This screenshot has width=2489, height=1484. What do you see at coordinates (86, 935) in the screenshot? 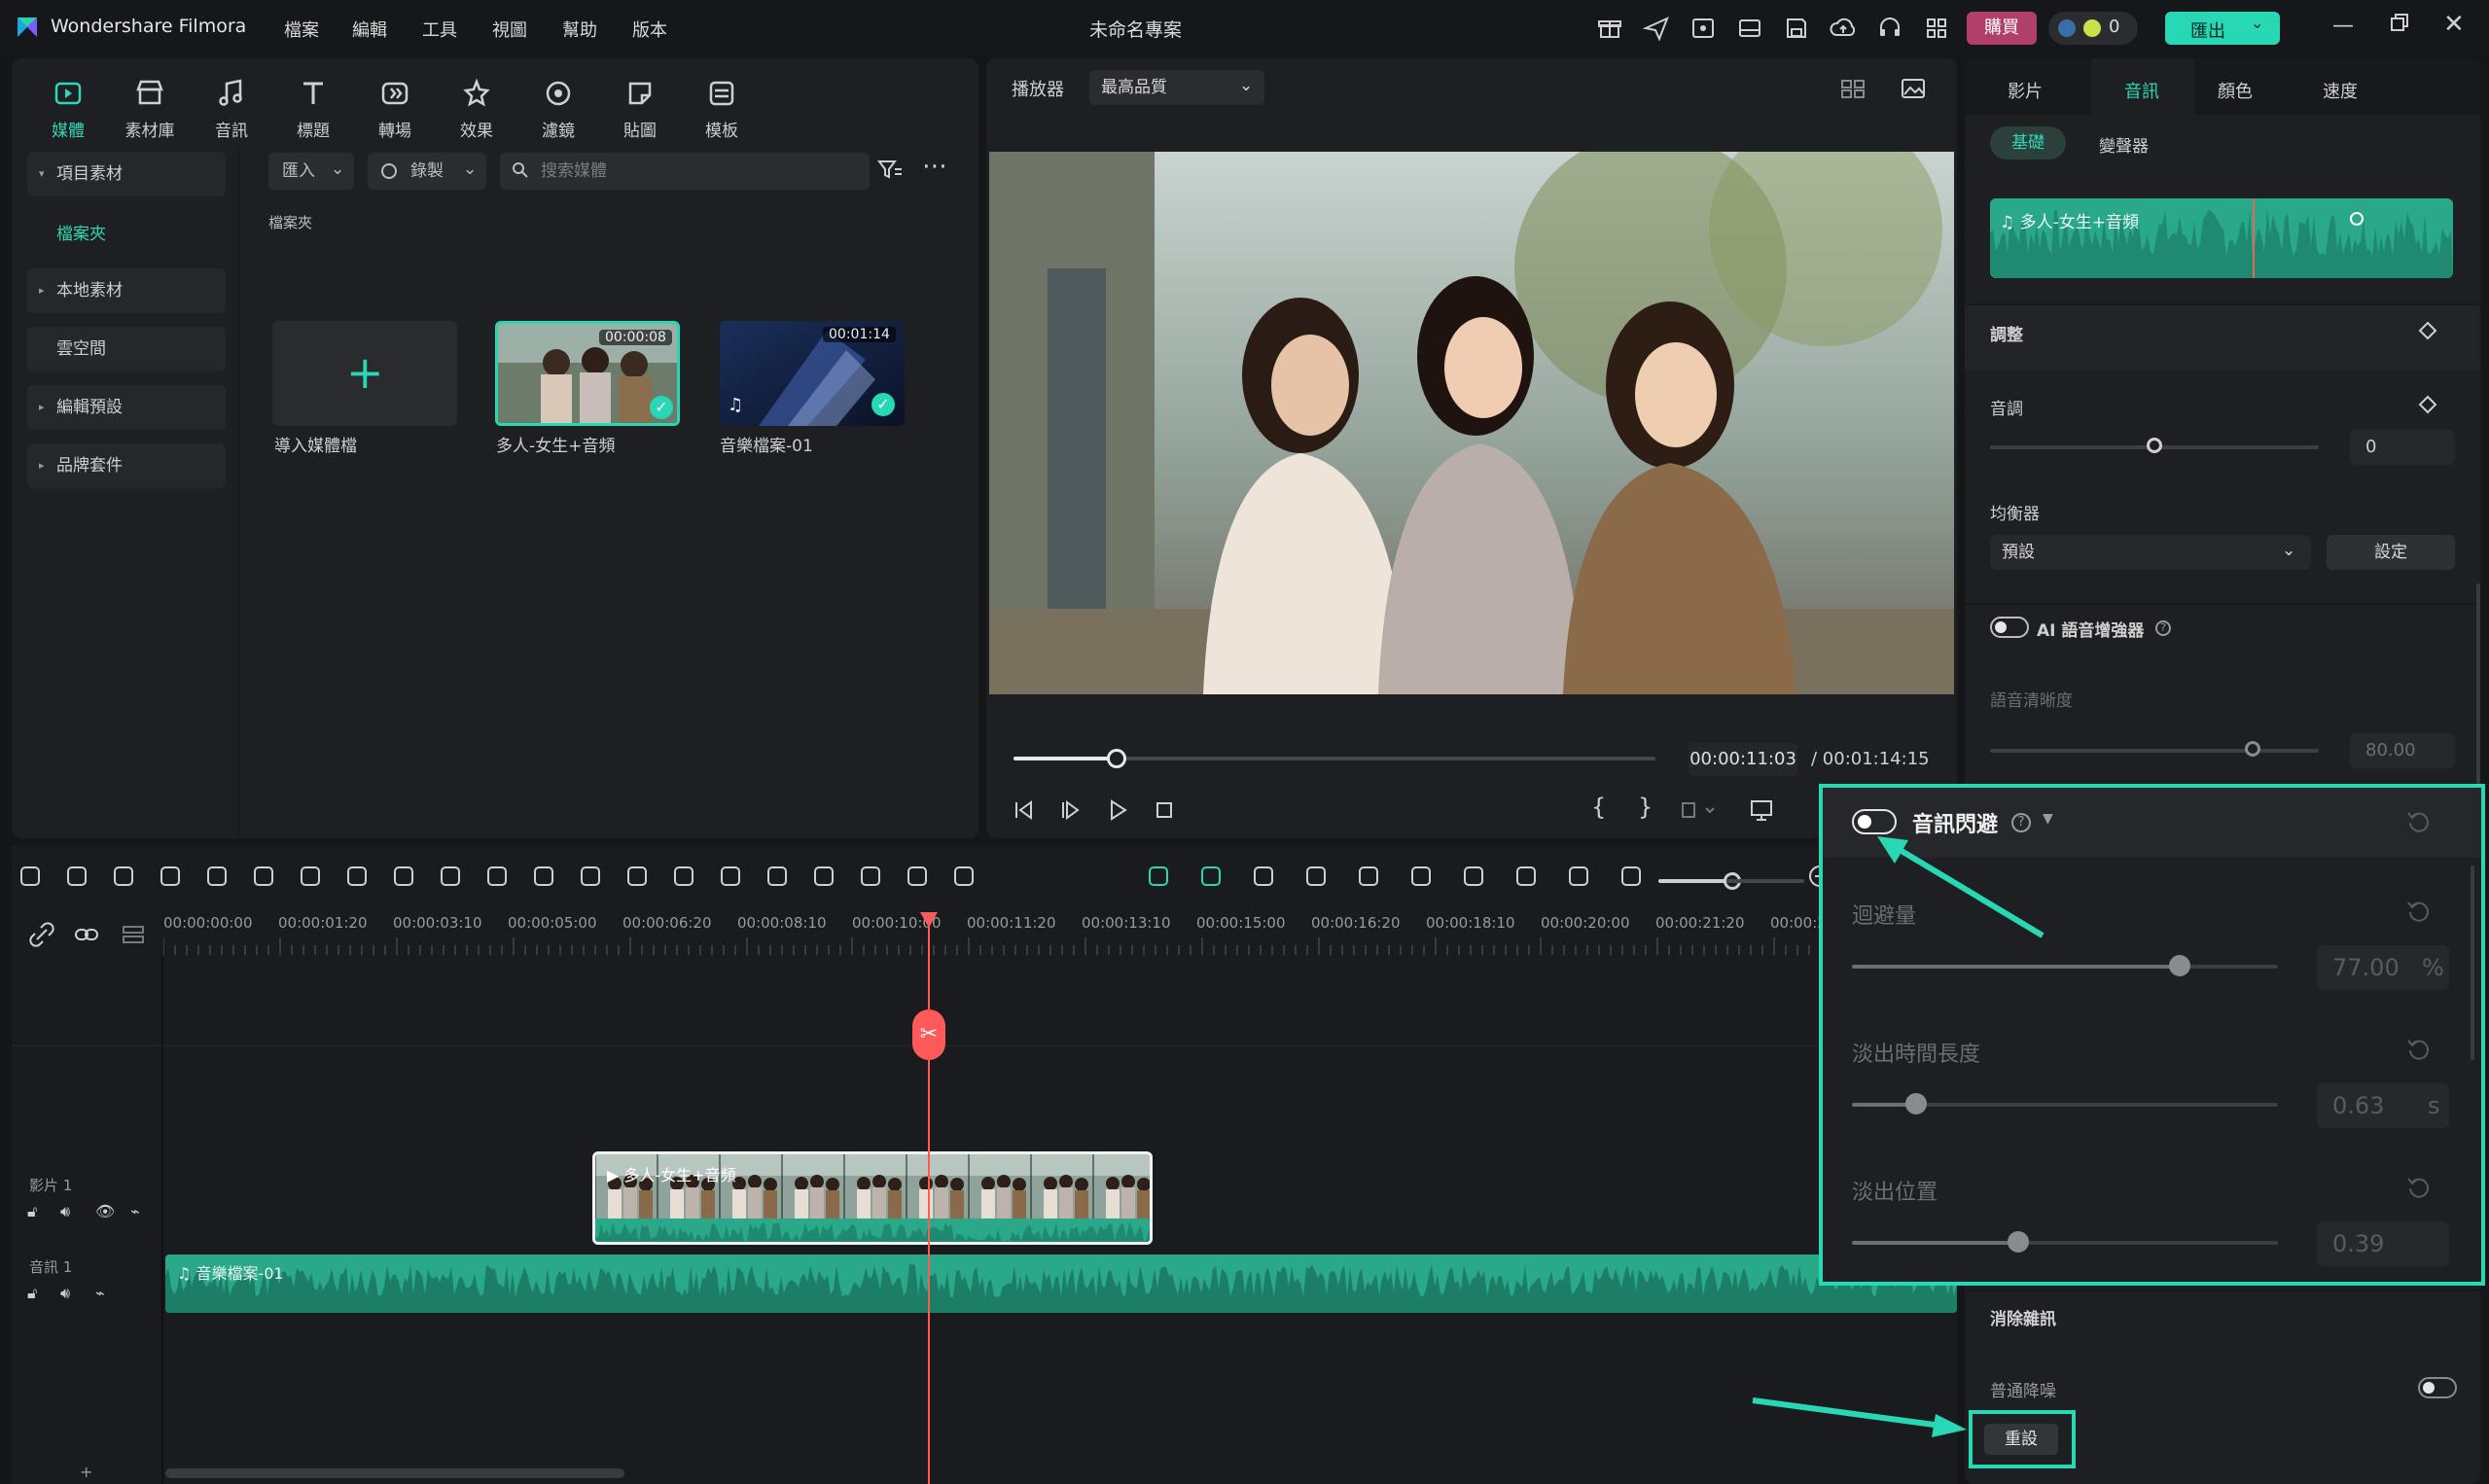
I see `link-icon` at bounding box center [86, 935].